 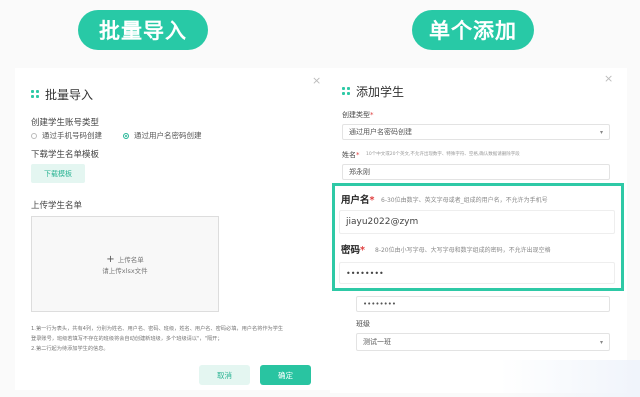 What do you see at coordinates (483, 342) in the screenshot?
I see `class-select: 测试一班 ▾` at bounding box center [483, 342].